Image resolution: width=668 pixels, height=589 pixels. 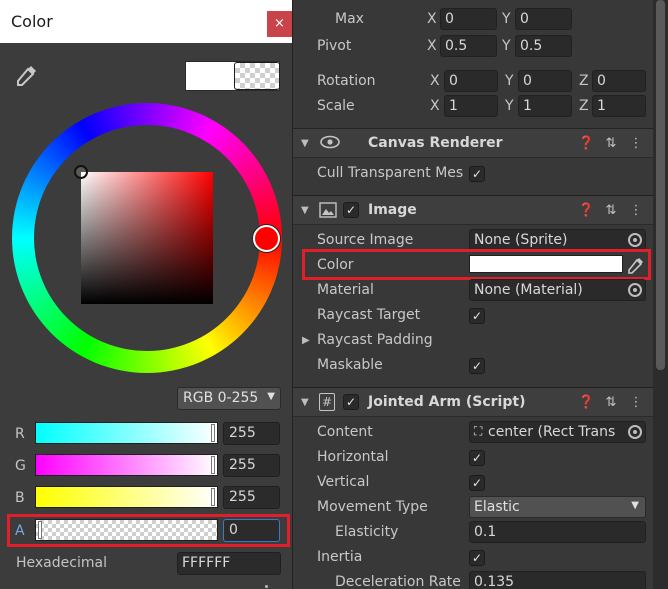 I want to click on channel-label-g: G, so click(x=20, y=466).